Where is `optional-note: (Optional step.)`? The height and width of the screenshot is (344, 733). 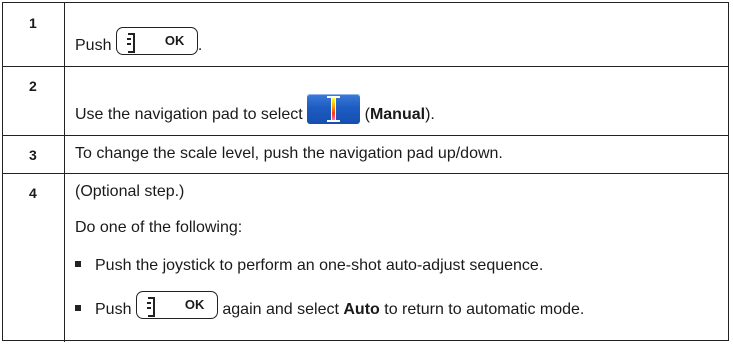 optional-note: (Optional step.) is located at coordinates (130, 191).